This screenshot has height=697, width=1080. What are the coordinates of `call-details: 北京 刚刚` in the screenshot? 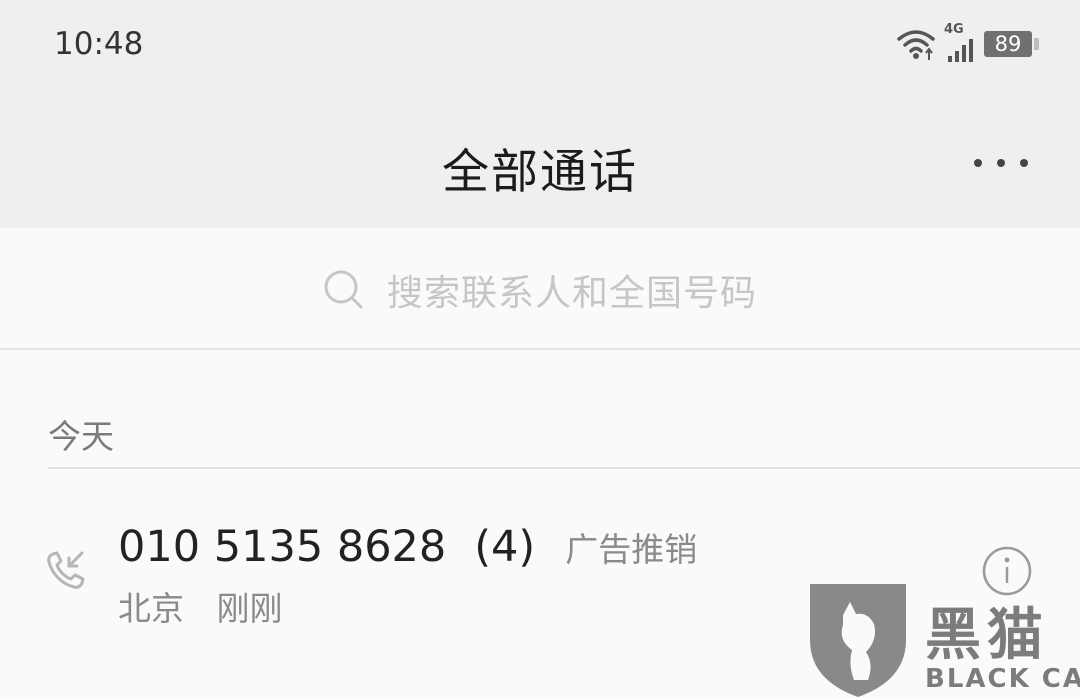 It's located at (200, 606).